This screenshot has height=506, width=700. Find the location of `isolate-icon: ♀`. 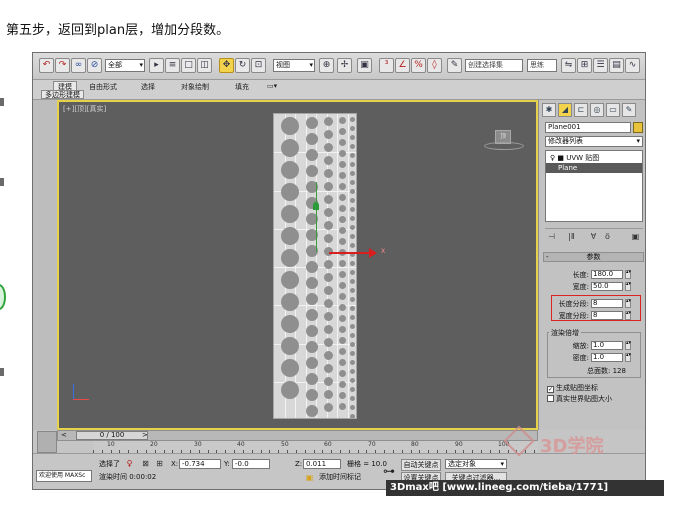

isolate-icon: ♀ is located at coordinates (129, 463).